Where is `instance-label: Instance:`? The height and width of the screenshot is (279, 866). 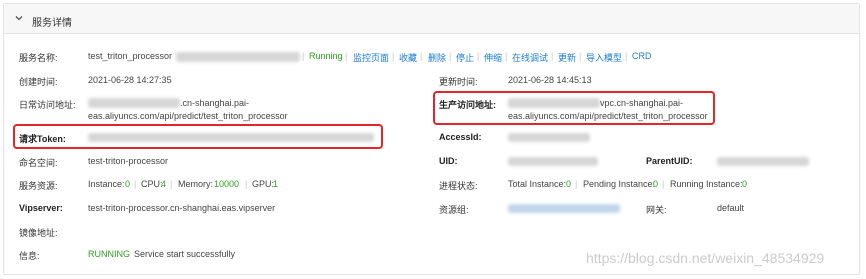
instance-label: Instance: is located at coordinates (106, 184).